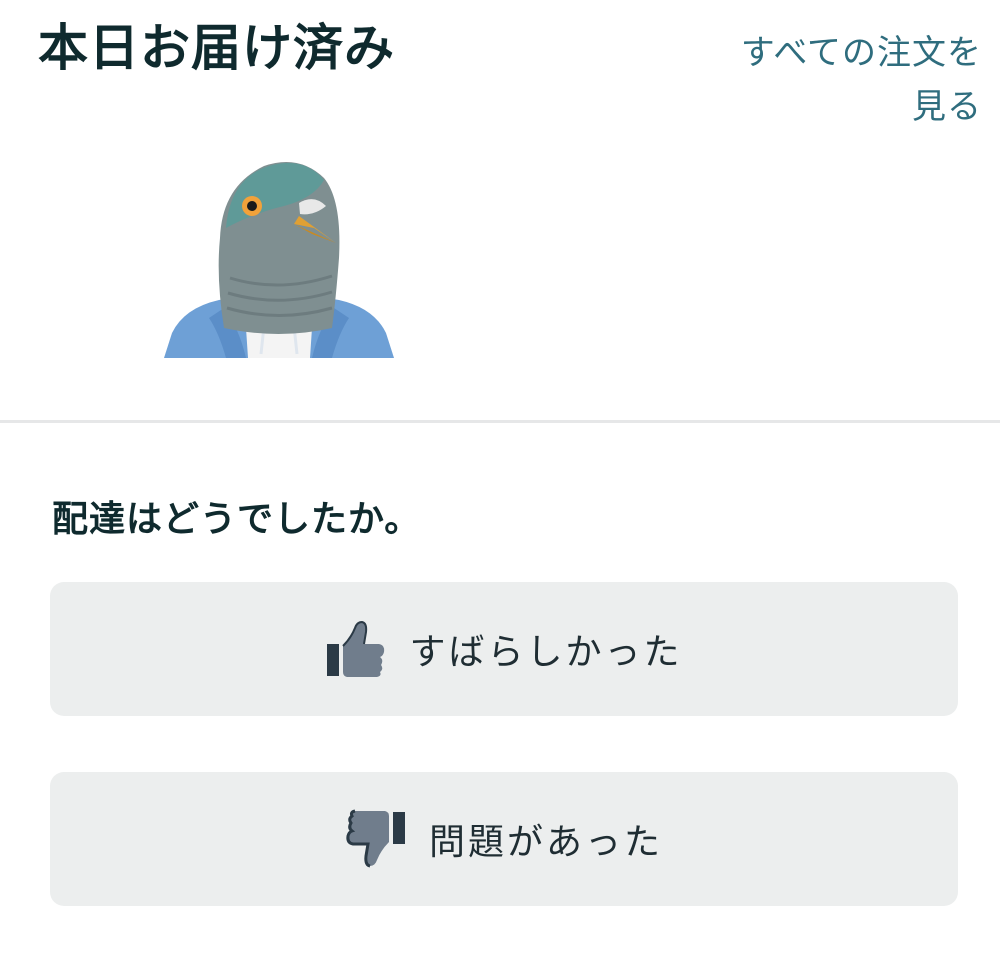  I want to click on delivery-question: 配達はどうでしたか。, so click(237, 519).